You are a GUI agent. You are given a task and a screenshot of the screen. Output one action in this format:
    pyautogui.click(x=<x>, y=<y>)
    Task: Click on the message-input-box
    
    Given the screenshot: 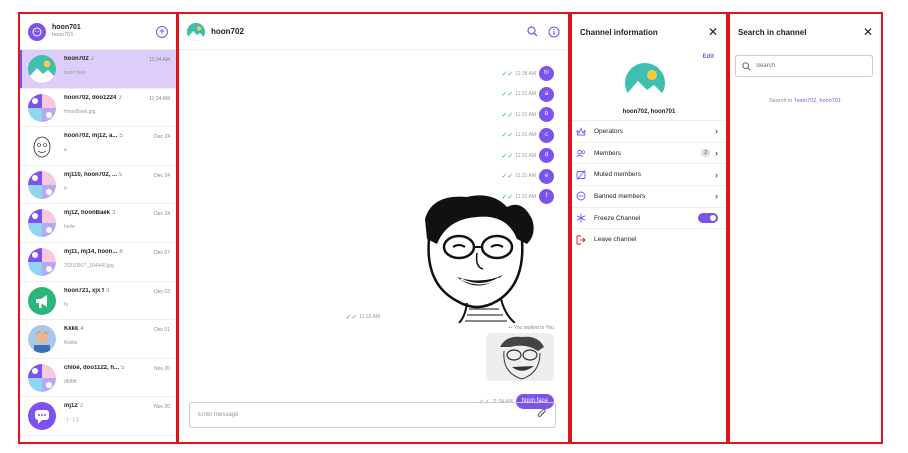 What is the action you would take?
    pyautogui.click(x=372, y=415)
    